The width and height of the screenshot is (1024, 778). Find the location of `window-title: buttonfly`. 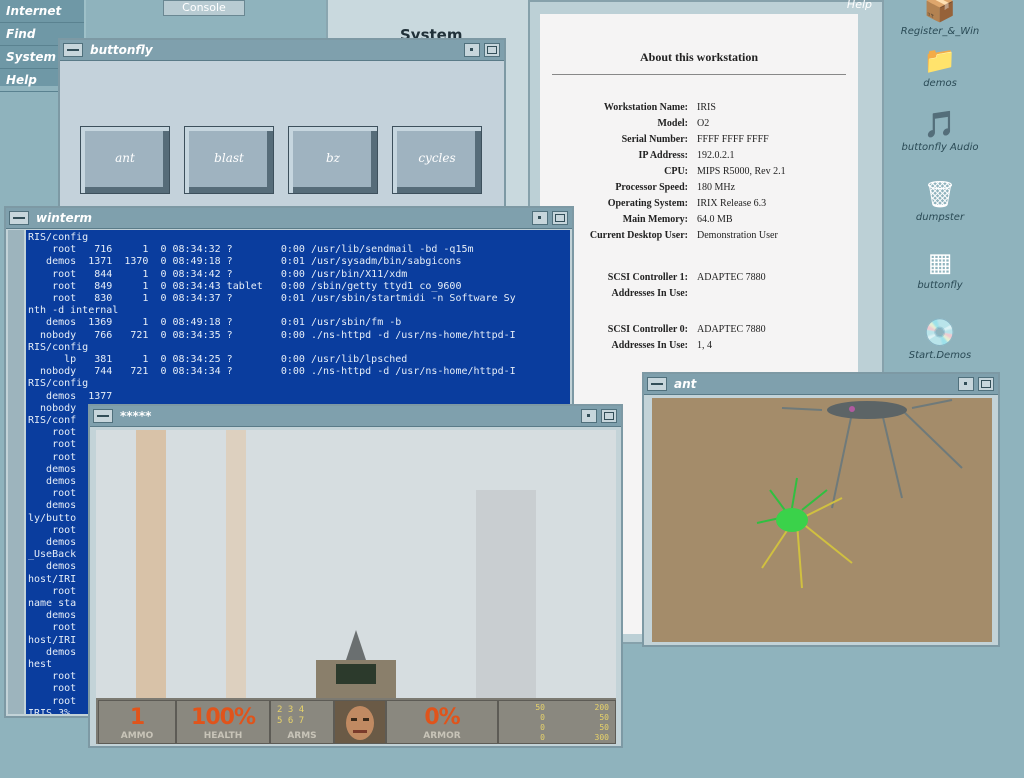

window-title: buttonfly is located at coordinates (121, 50).